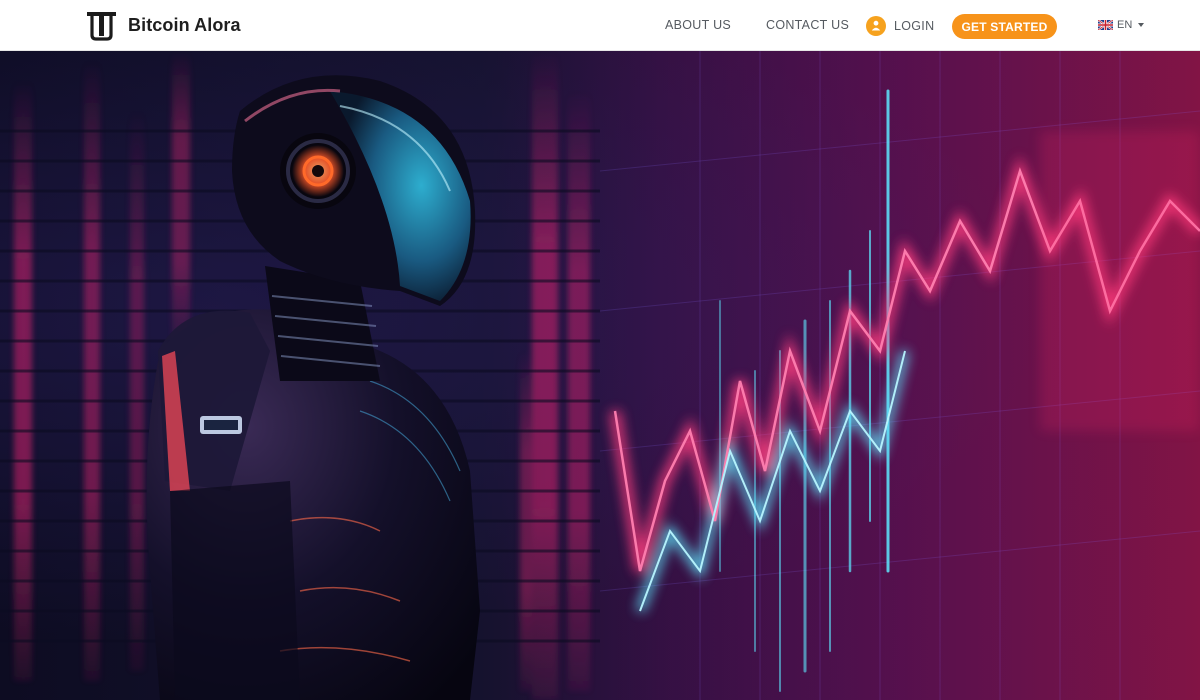 The height and width of the screenshot is (700, 1200). I want to click on nav-about-us-link: ABOUT US, so click(698, 25).